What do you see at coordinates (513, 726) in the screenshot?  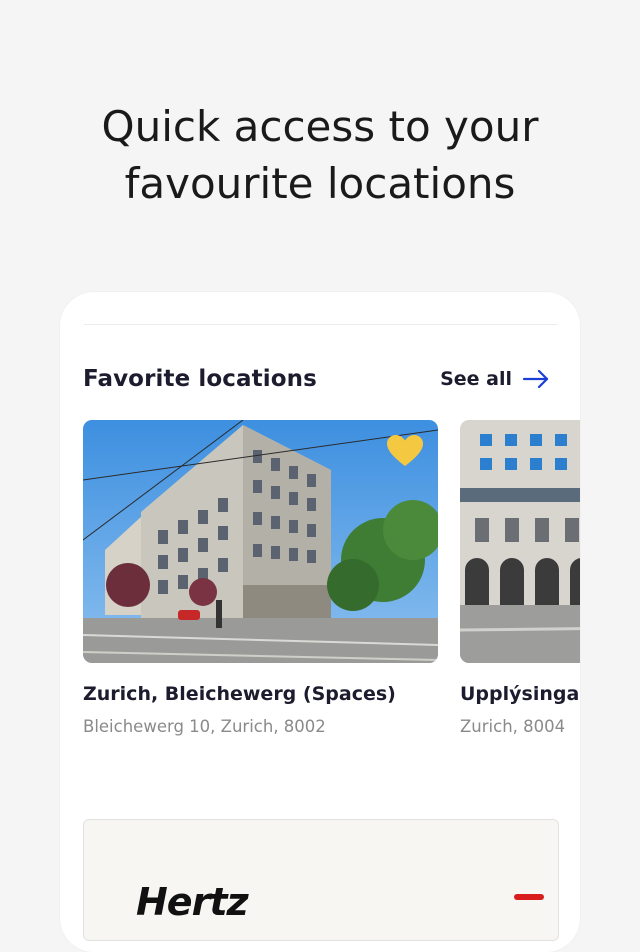 I see `location-address: Zurich, 8004` at bounding box center [513, 726].